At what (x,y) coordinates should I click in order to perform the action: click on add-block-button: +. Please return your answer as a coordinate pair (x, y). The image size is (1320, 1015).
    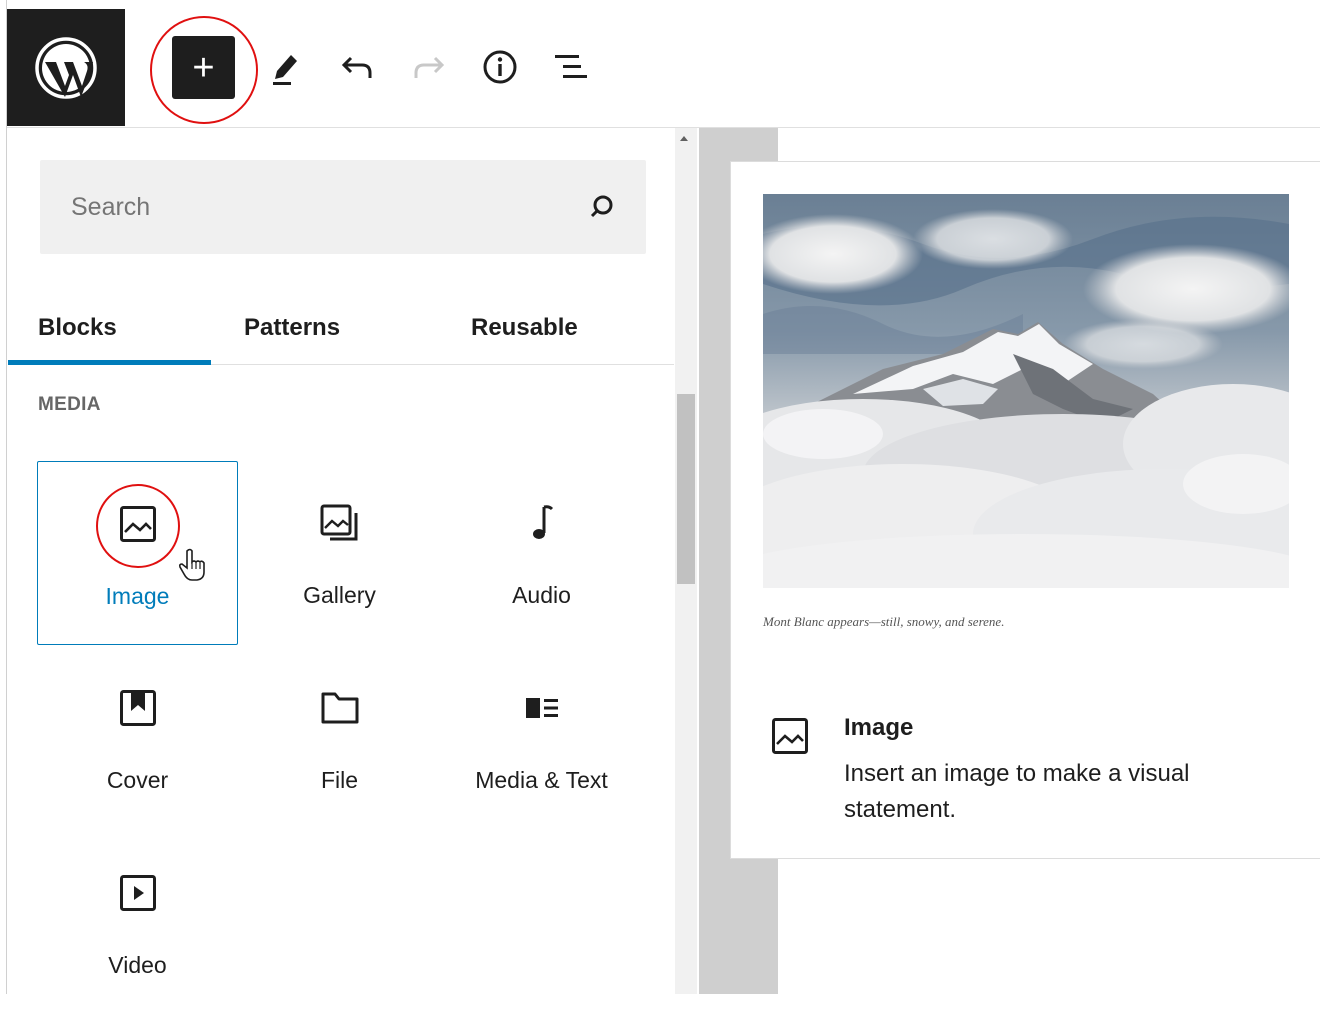
    Looking at the image, I should click on (203, 67).